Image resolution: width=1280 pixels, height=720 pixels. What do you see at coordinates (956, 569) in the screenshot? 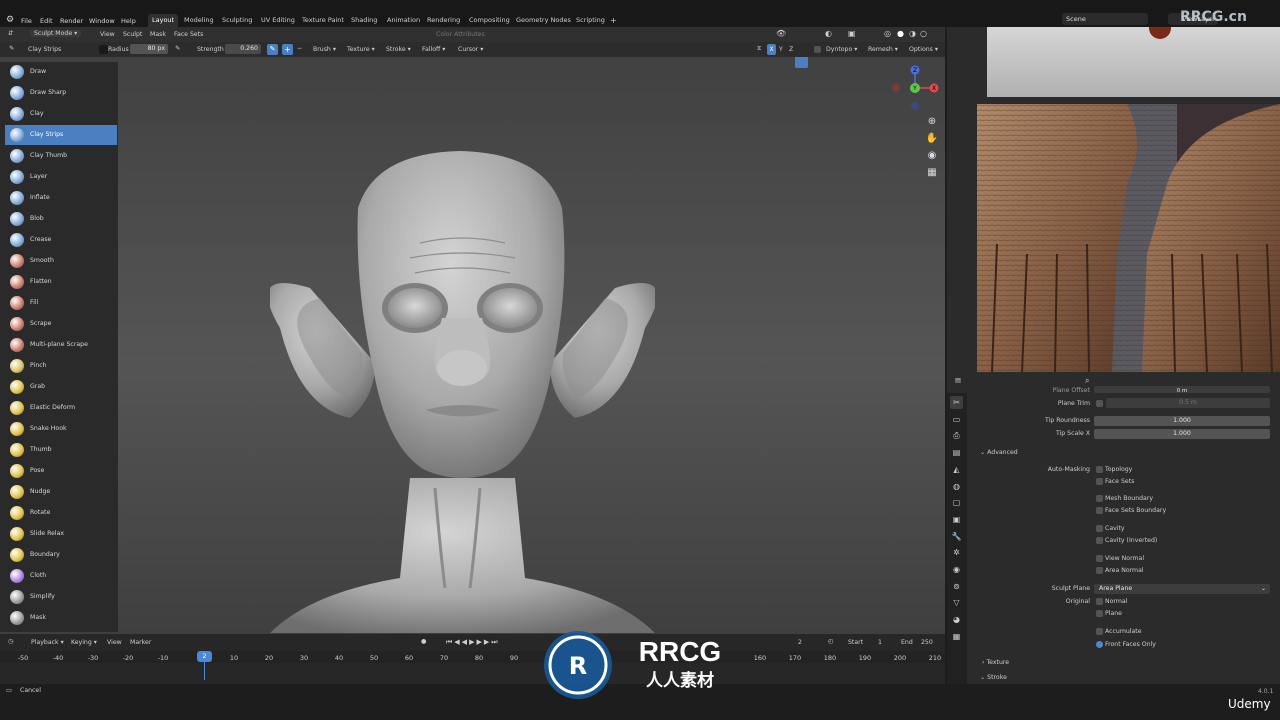
I see `physics-icon: ◉` at bounding box center [956, 569].